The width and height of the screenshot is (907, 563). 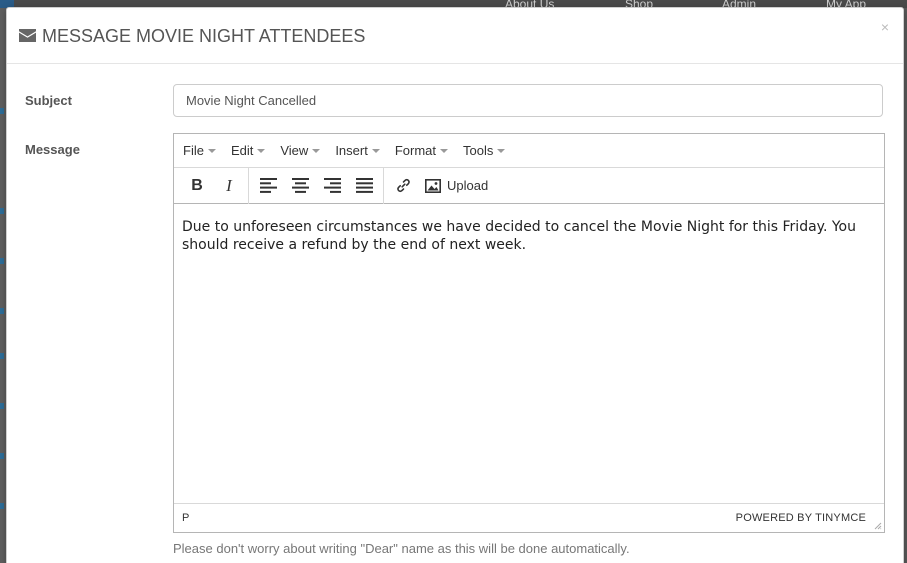 I want to click on menu-tools: Tools, so click(x=484, y=150).